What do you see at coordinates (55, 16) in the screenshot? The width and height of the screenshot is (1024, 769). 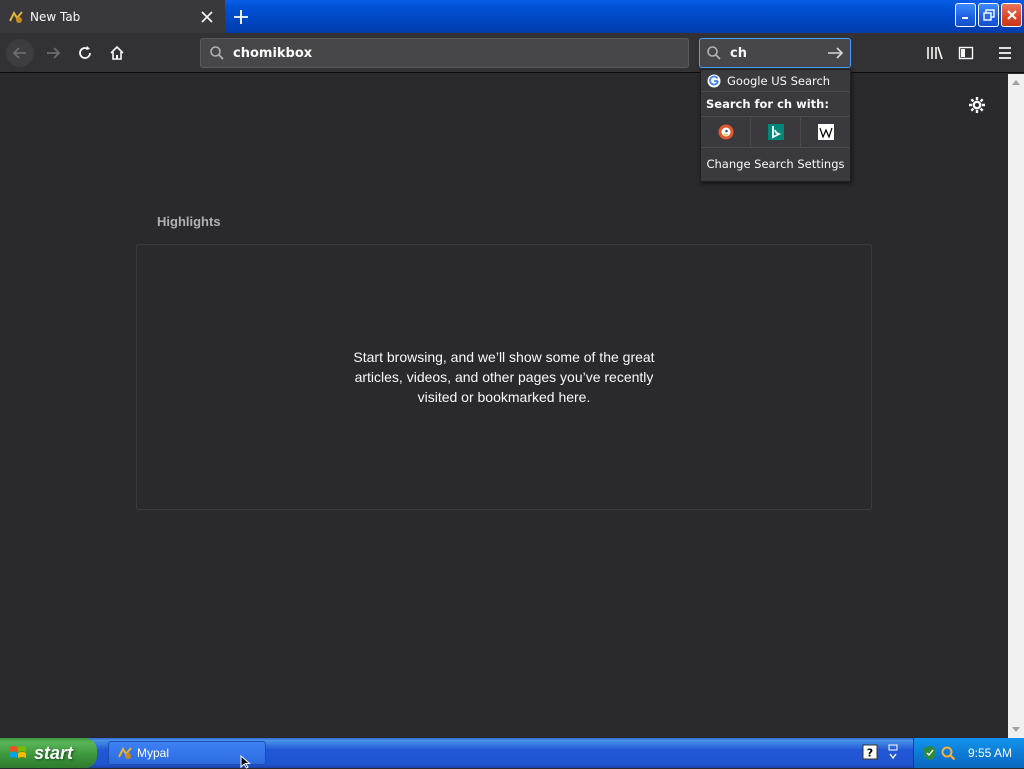 I see `tab-title: New Tab` at bounding box center [55, 16].